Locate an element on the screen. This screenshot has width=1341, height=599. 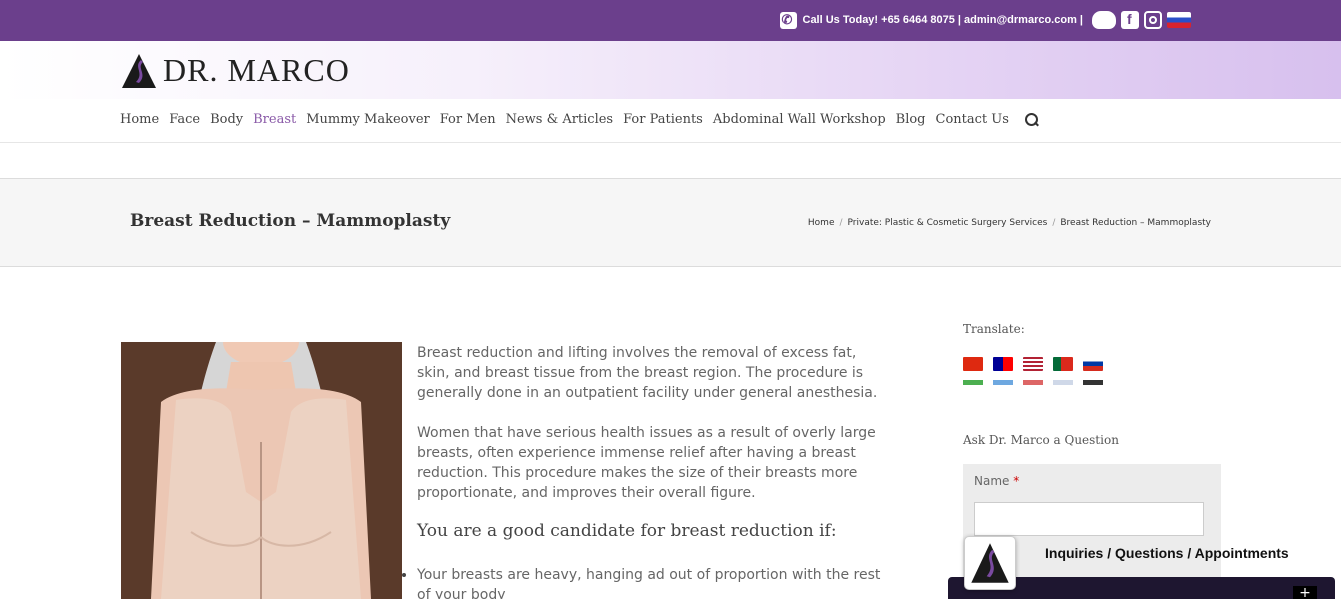
nav-item-for-men: For Men is located at coordinates (468, 119).